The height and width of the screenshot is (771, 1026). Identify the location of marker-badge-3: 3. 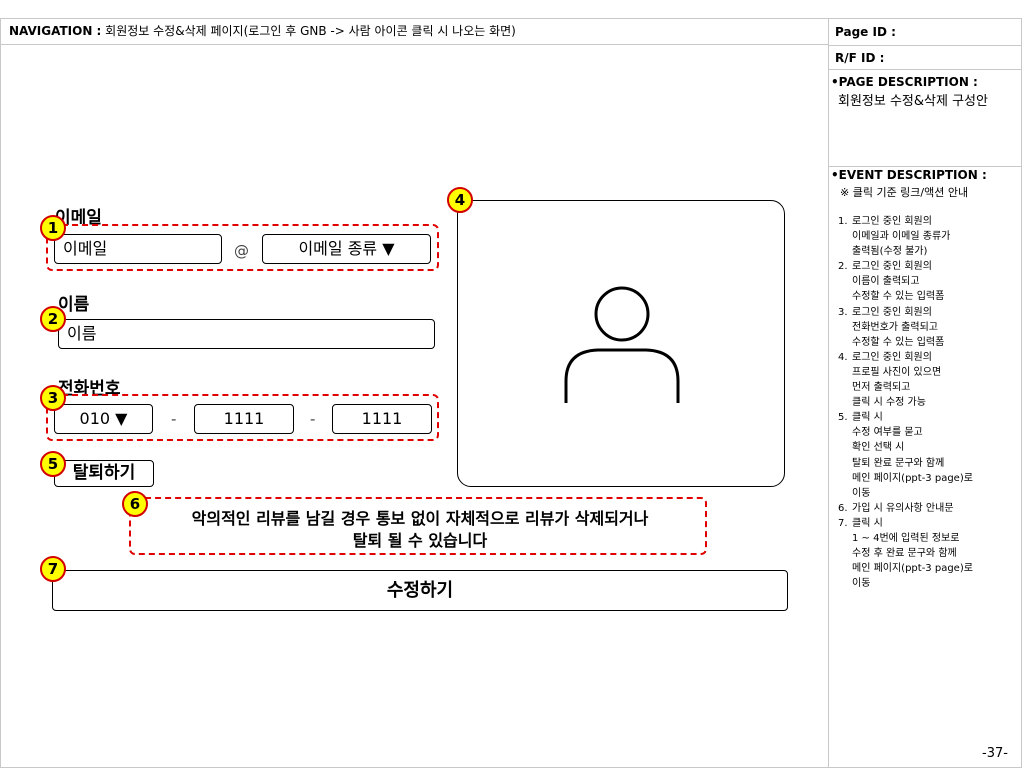
(53, 398).